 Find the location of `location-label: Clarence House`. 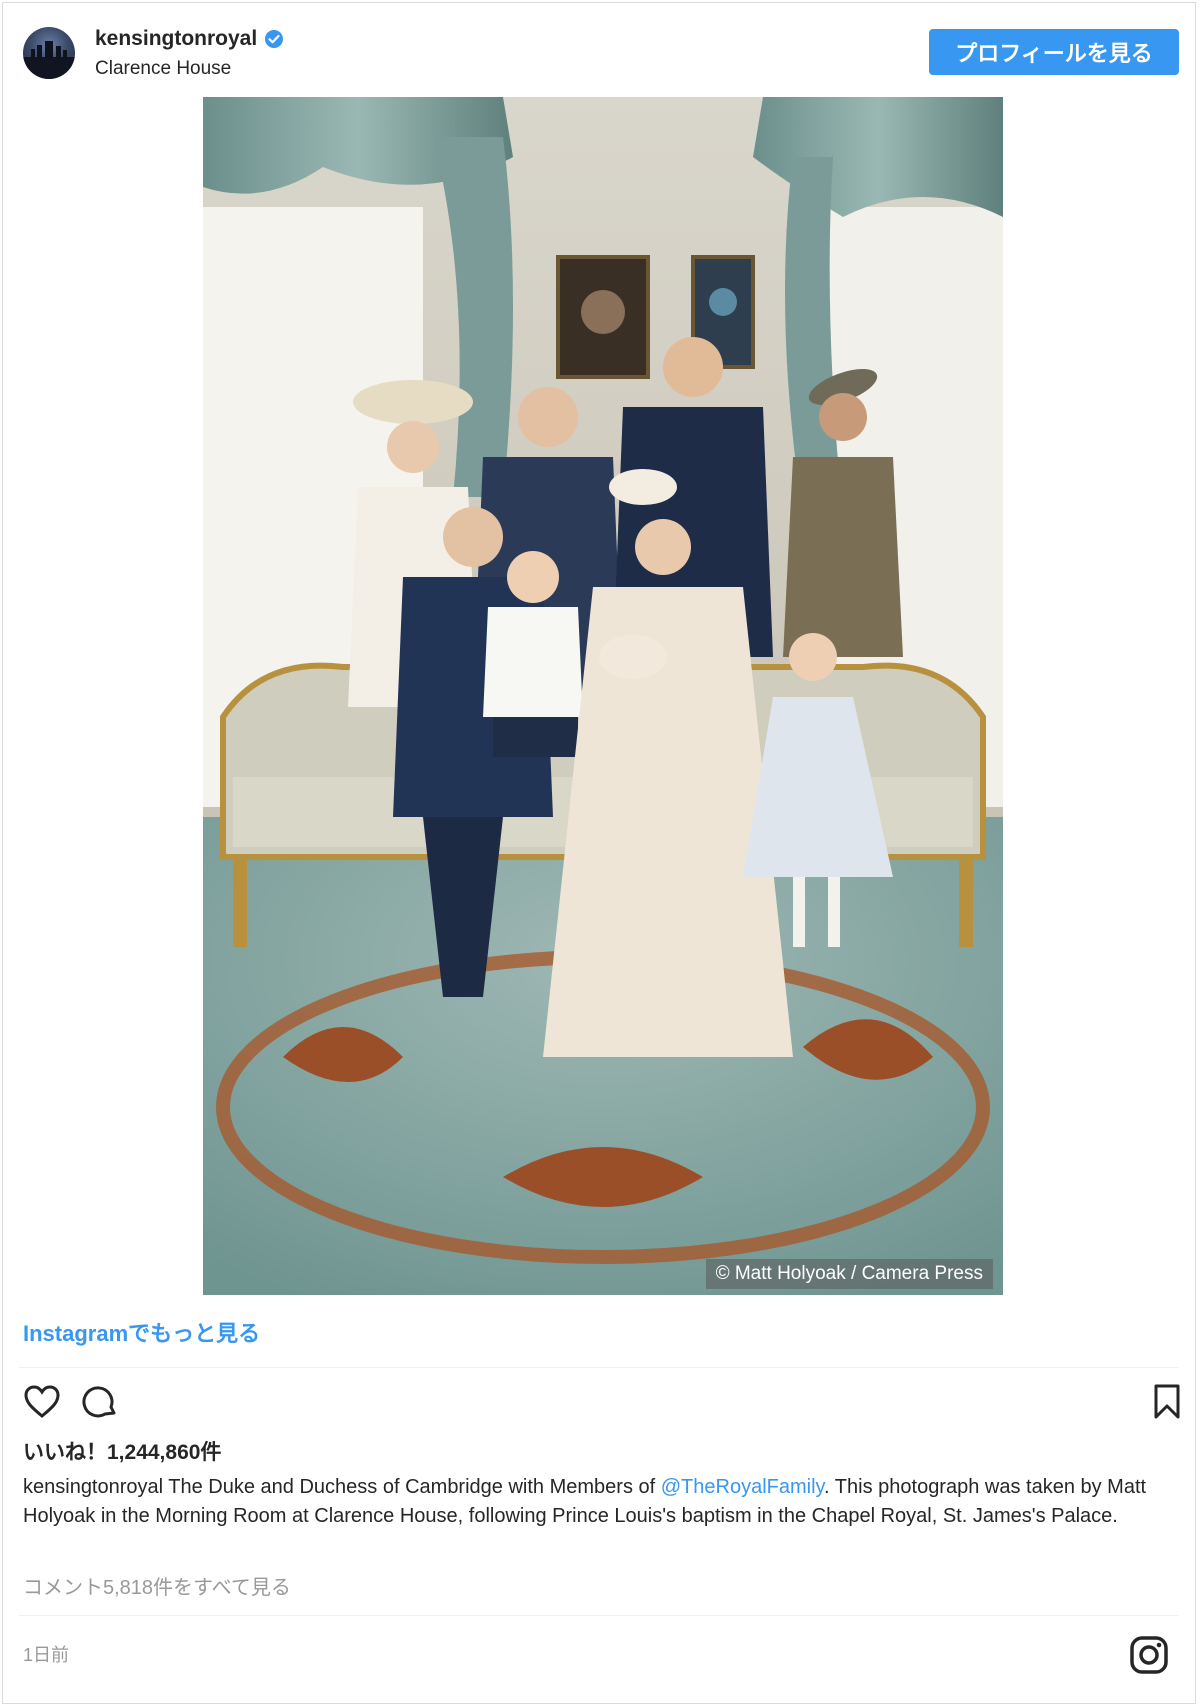

location-label: Clarence House is located at coordinates (163, 69).